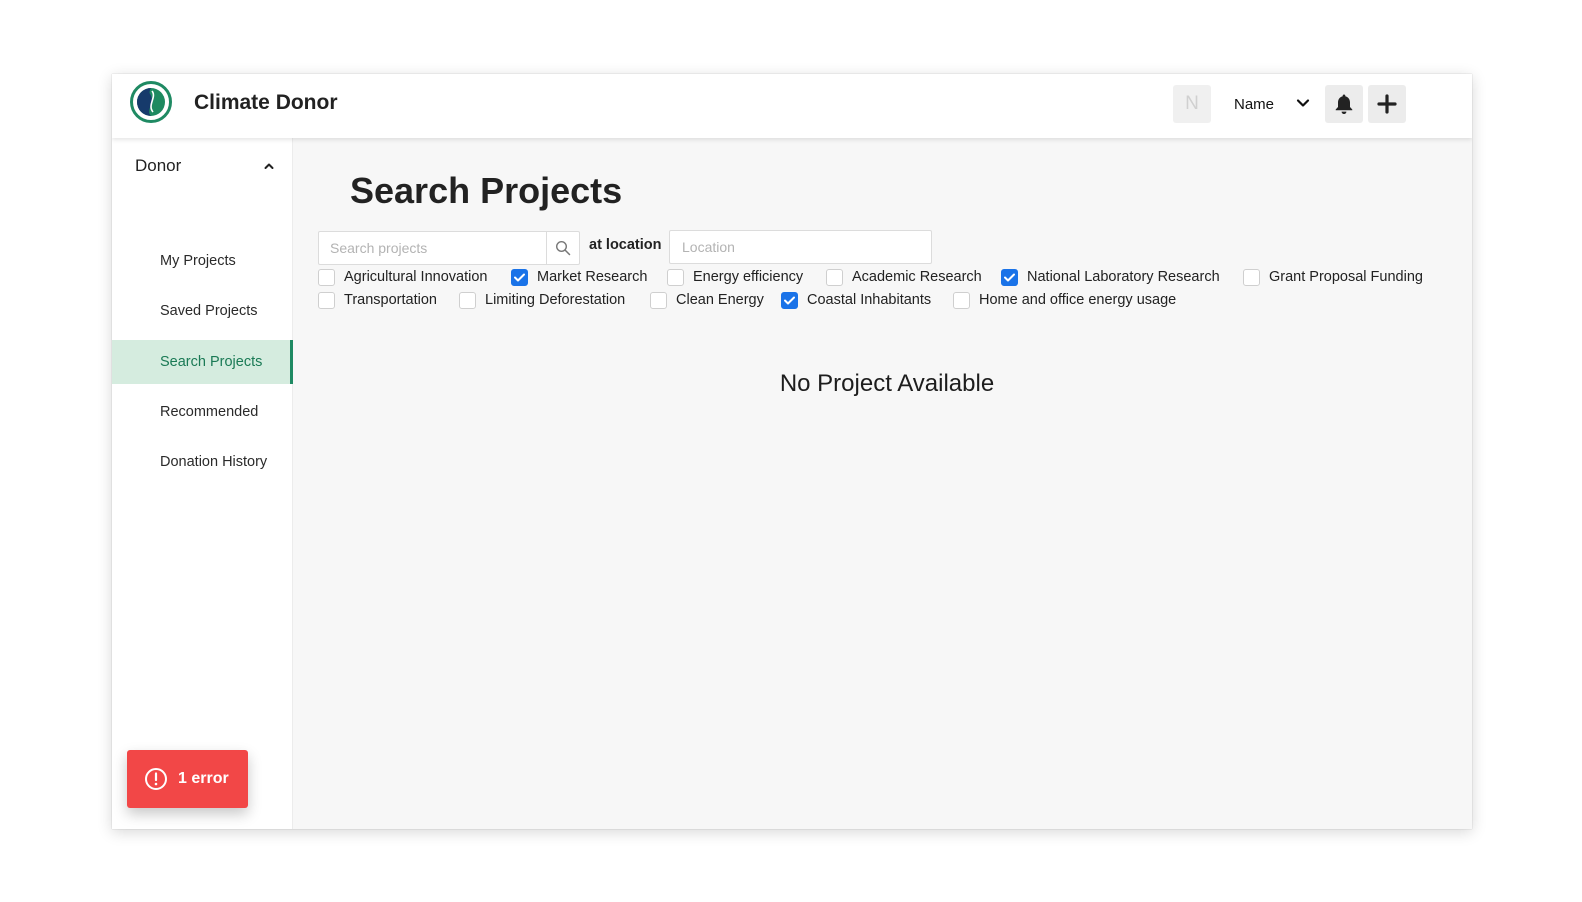  I want to click on error-toast-label: 1 error, so click(203, 778).